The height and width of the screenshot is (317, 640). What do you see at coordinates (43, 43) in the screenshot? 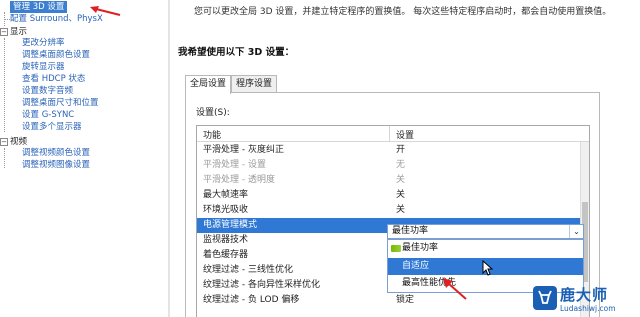
I see `nav-item-change-resolution: 更改分辨率` at bounding box center [43, 43].